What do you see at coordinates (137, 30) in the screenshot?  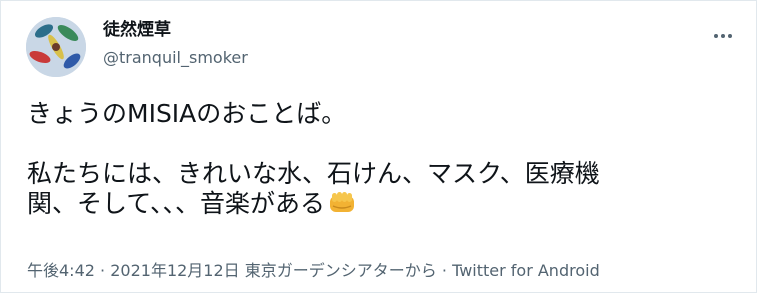 I see `display-name: 徒然煙草` at bounding box center [137, 30].